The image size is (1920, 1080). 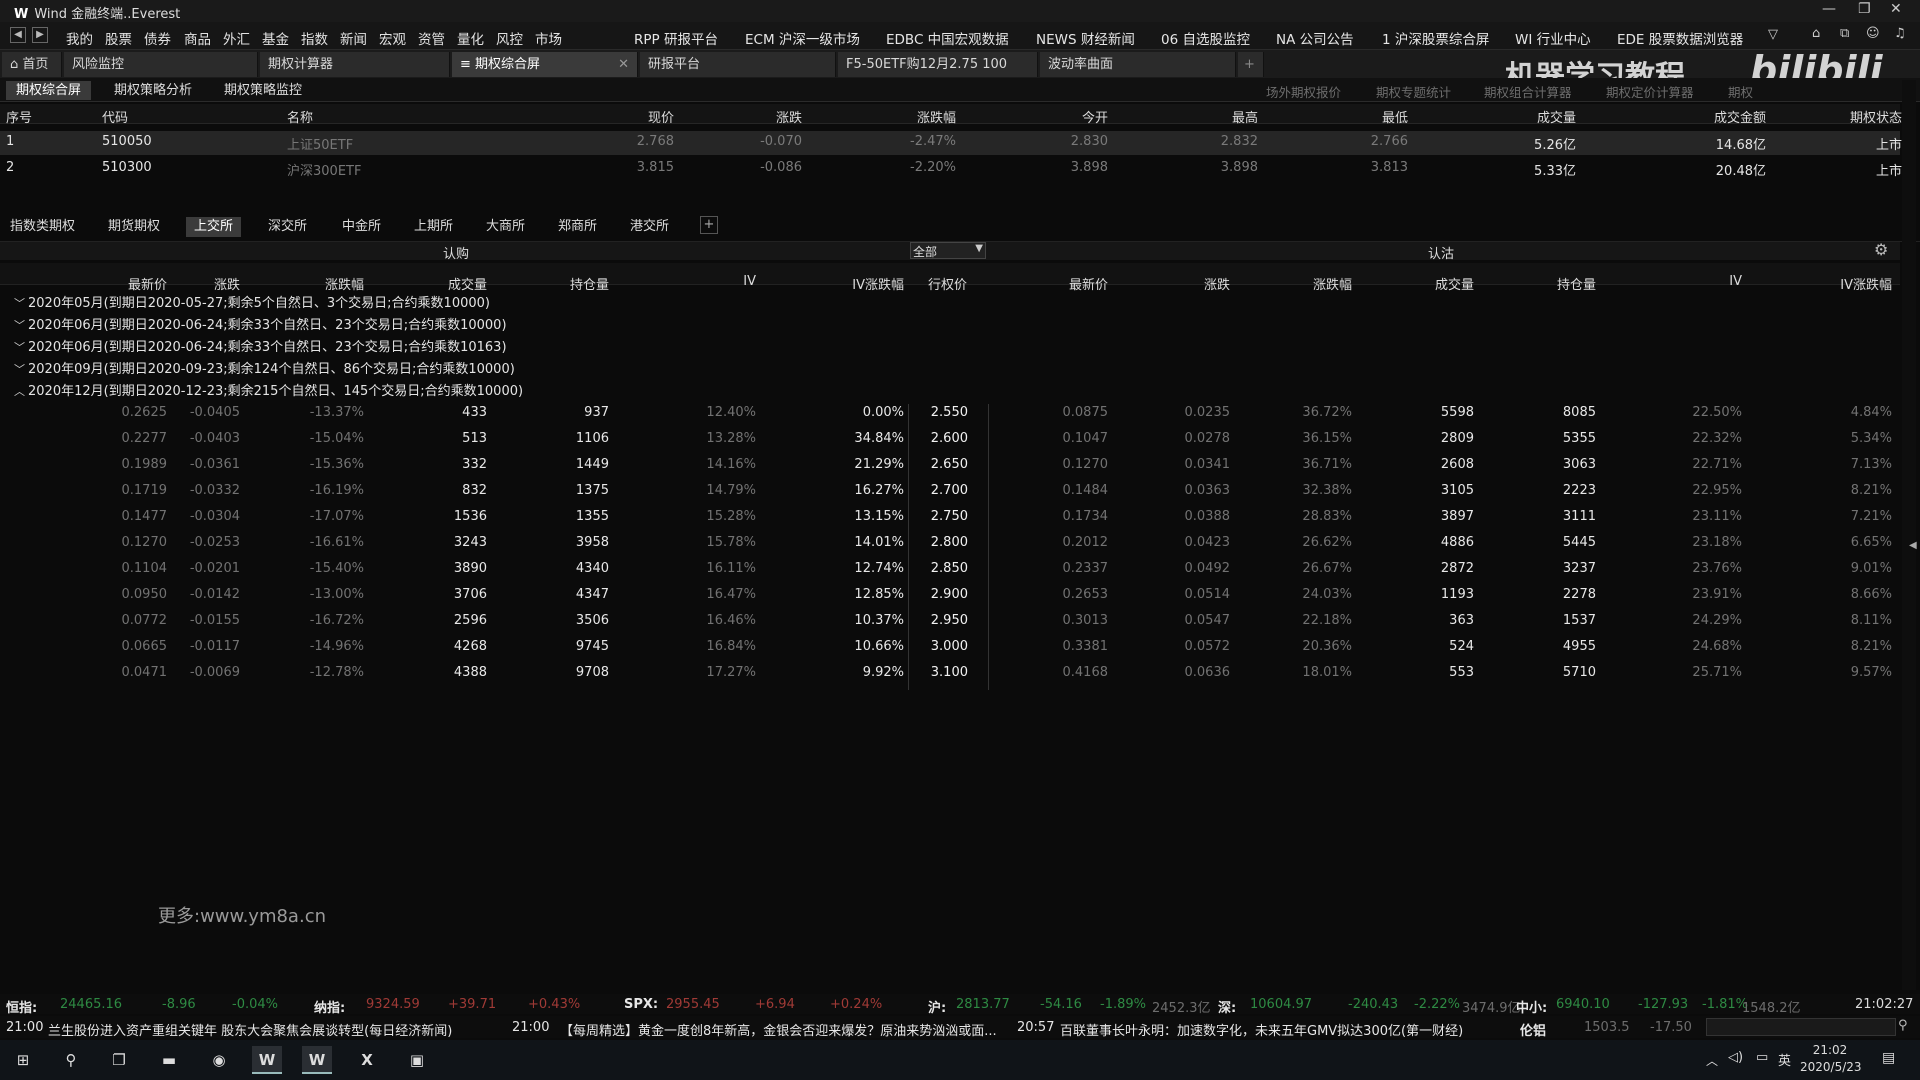 What do you see at coordinates (169, 1060) in the screenshot?
I see `file-explorer-icon: ▬` at bounding box center [169, 1060].